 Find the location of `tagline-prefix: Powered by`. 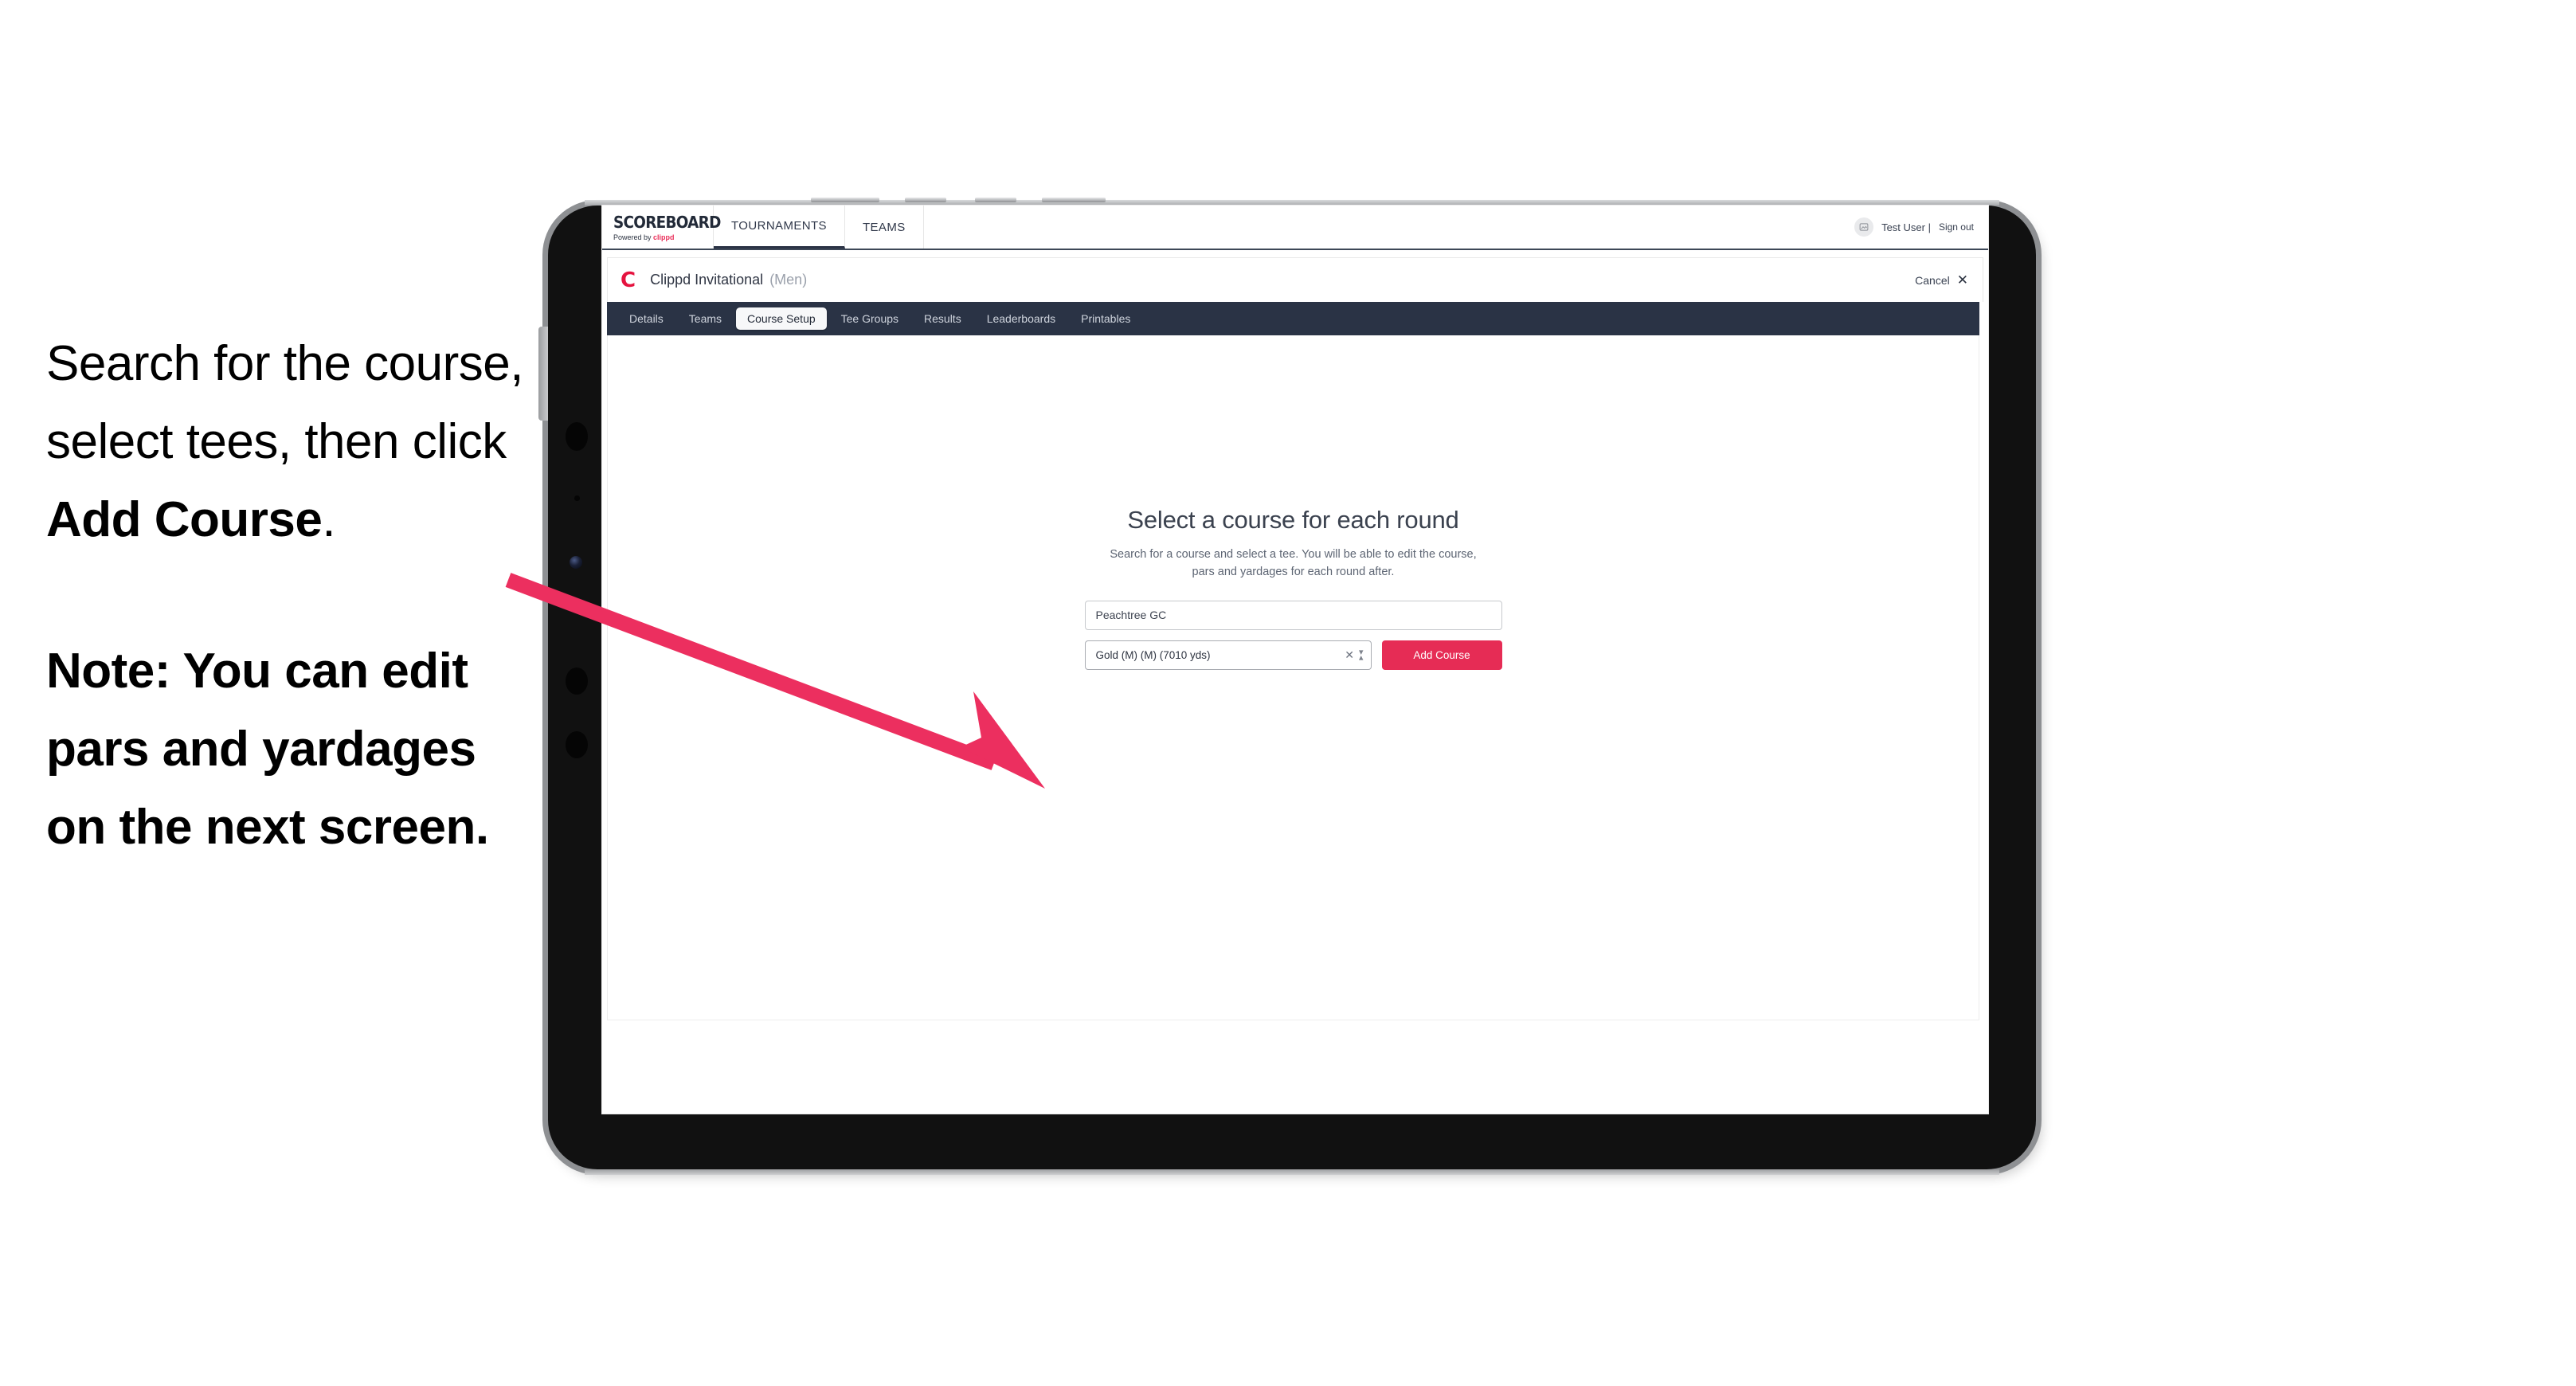

tagline-prefix: Powered by is located at coordinates (633, 237).